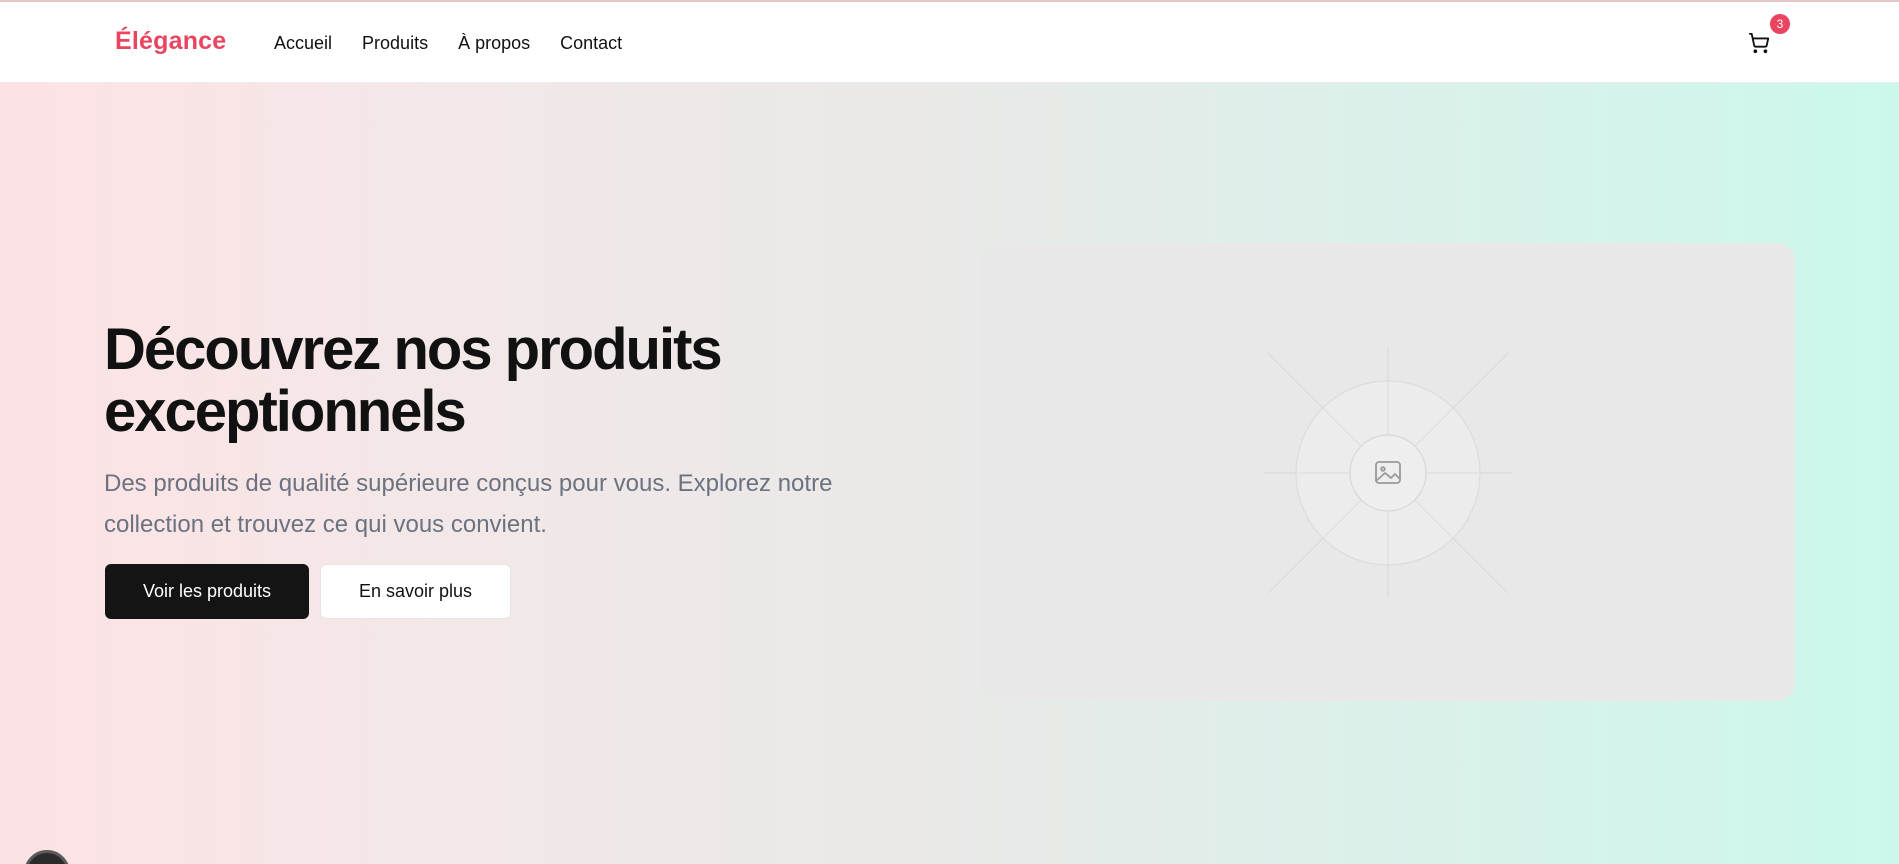 This screenshot has width=1899, height=864. Describe the element at coordinates (413, 349) in the screenshot. I see `hero-title-line-1: Découvrez nos produits` at that location.